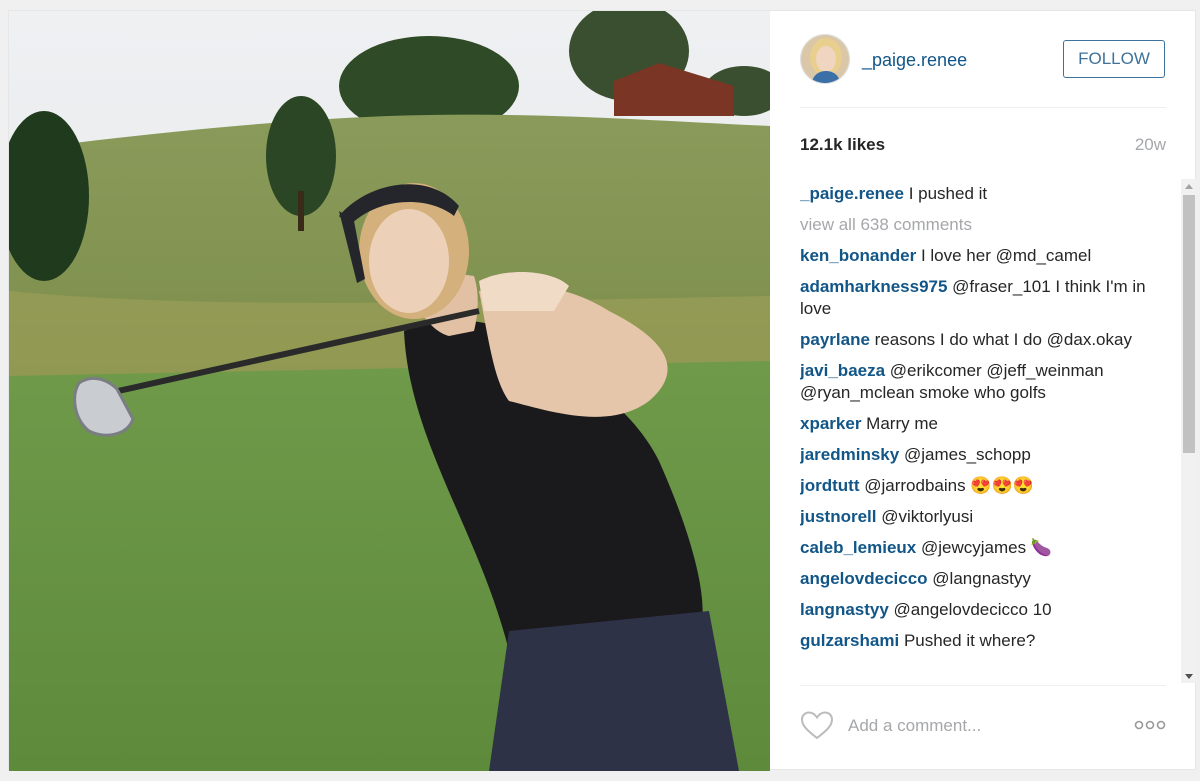 The width and height of the screenshot is (1200, 781). What do you see at coordinates (1150, 145) in the screenshot?
I see `post-age: 20w` at bounding box center [1150, 145].